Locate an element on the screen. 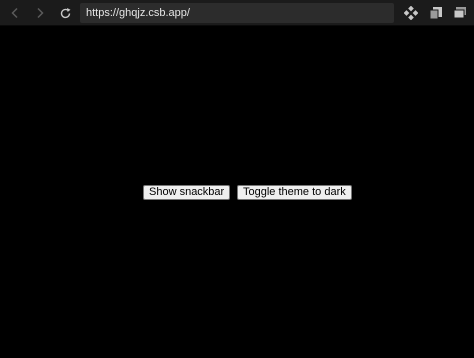  codesandbox-icon is located at coordinates (411, 13).